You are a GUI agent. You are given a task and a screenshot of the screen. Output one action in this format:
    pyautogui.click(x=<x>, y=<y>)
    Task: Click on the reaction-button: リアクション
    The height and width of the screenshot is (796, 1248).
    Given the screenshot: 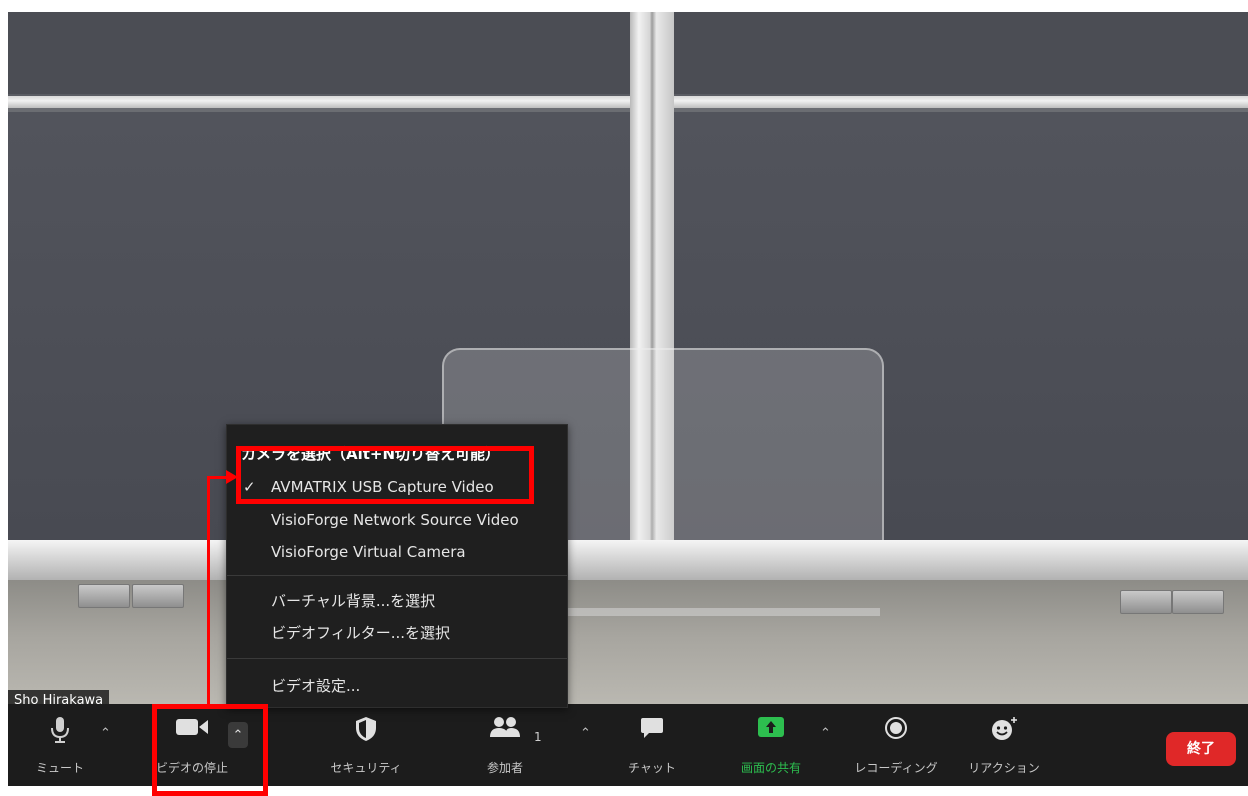 What is the action you would take?
    pyautogui.click(x=1004, y=745)
    